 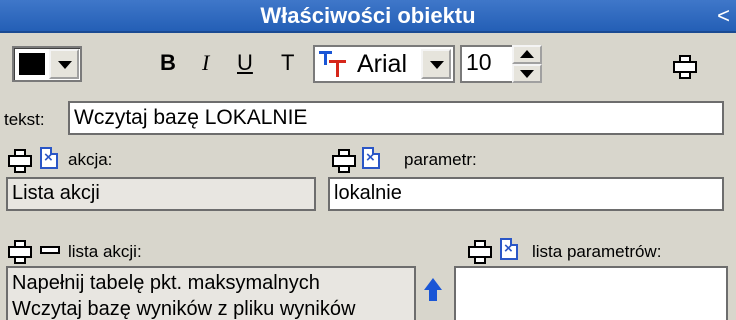 I want to click on parameter-listbox, so click(x=591, y=293).